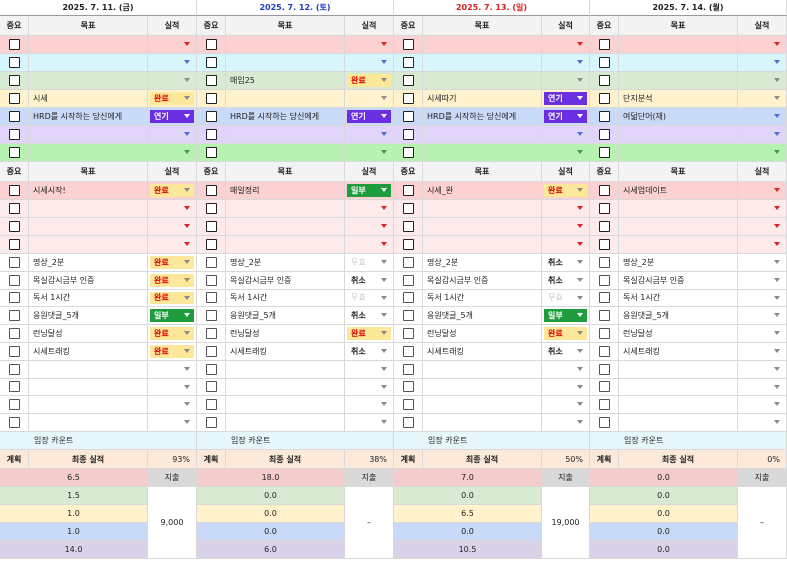 The image size is (787, 566). I want to click on goal-cell: 시세, so click(88, 99).